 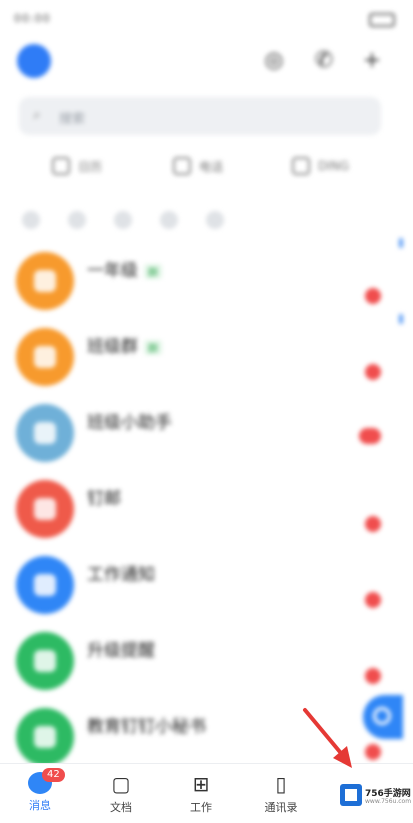 What do you see at coordinates (375, 795) in the screenshot?
I see `watermark-logo: 756手游网 www.756u.com` at bounding box center [375, 795].